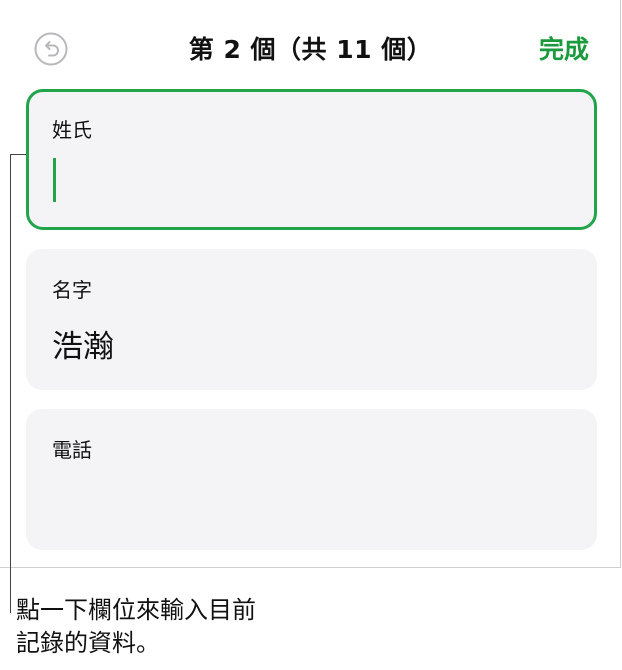 Image resolution: width=622 pixels, height=670 pixels. I want to click on callout-caption: 點一下欄位來輸入目前 記錄的資料。, so click(166, 627).